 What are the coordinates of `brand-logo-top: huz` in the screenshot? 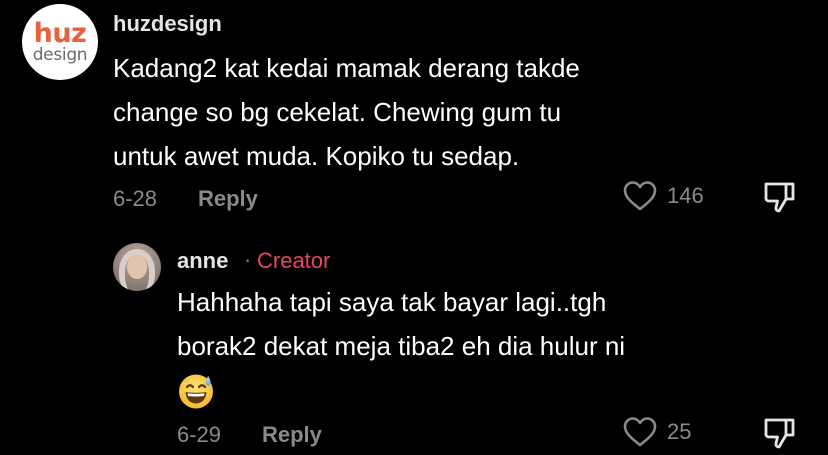 It's located at (60, 33).